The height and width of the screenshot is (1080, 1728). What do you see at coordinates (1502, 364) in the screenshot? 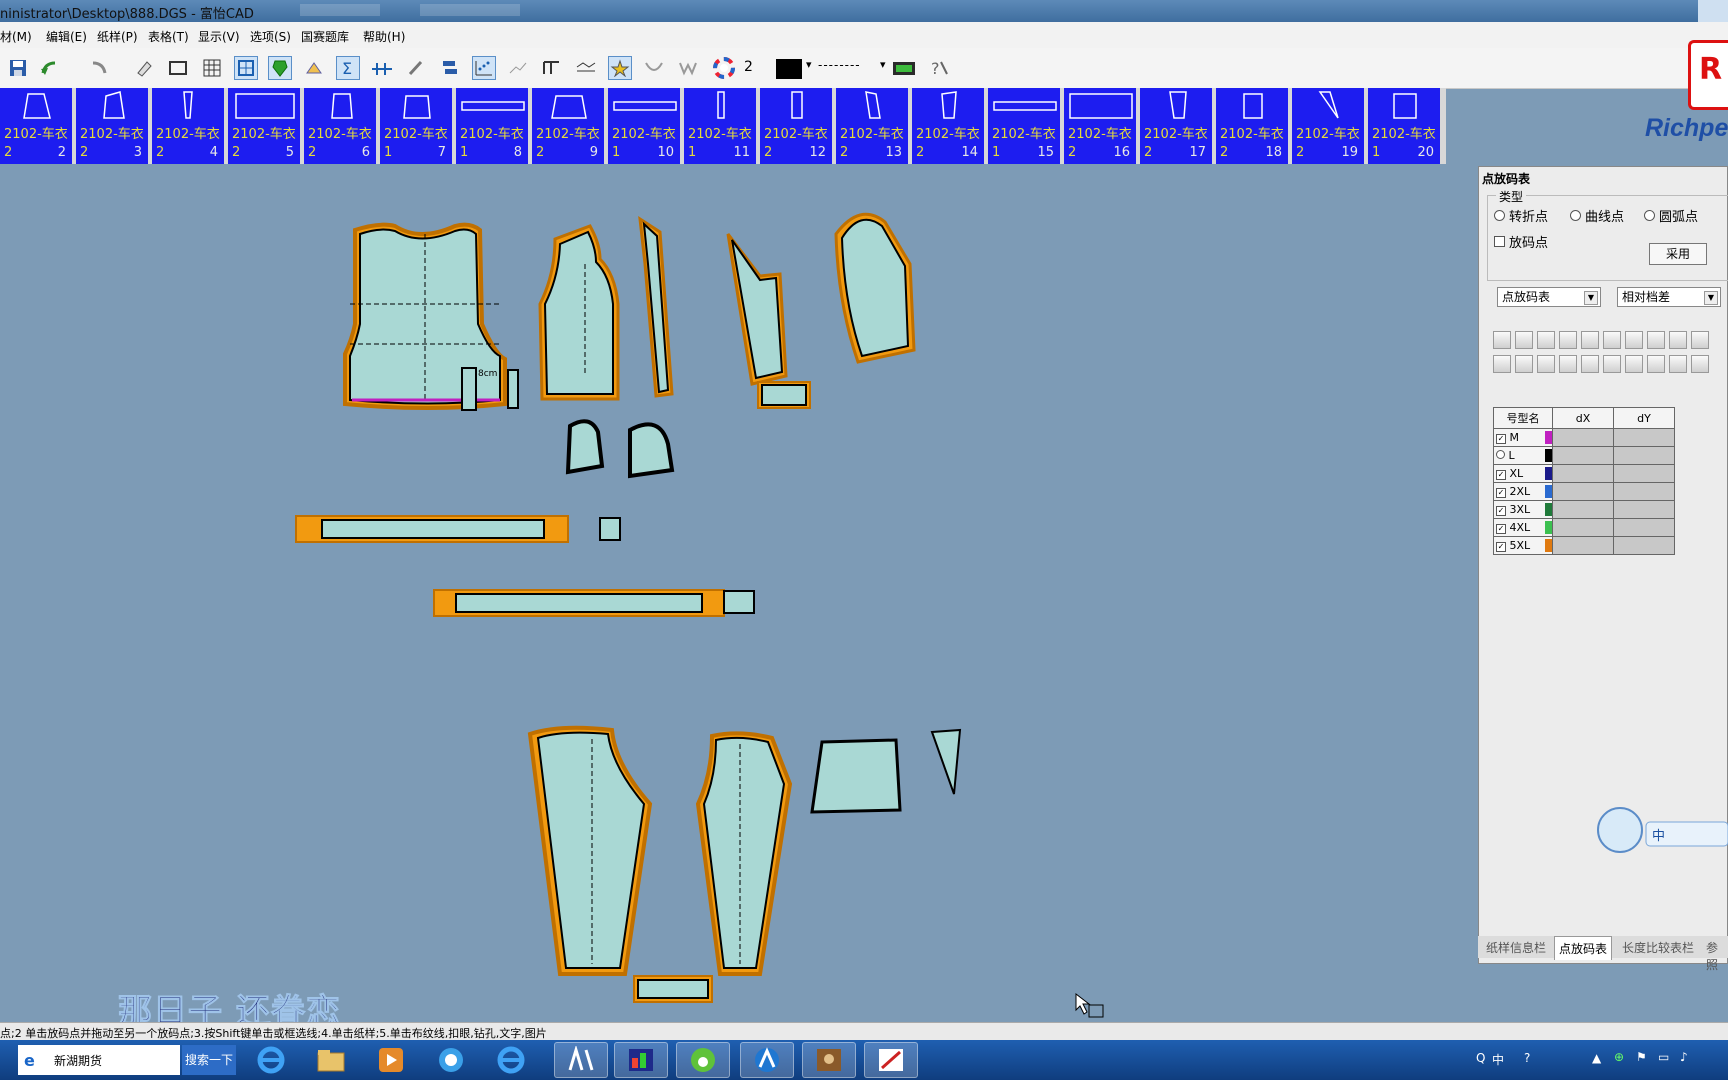
I see `prev-icon` at bounding box center [1502, 364].